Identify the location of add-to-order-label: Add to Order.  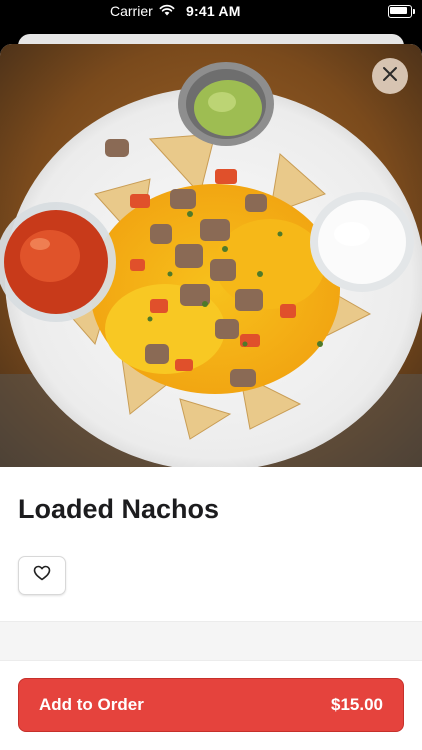
(91, 704).